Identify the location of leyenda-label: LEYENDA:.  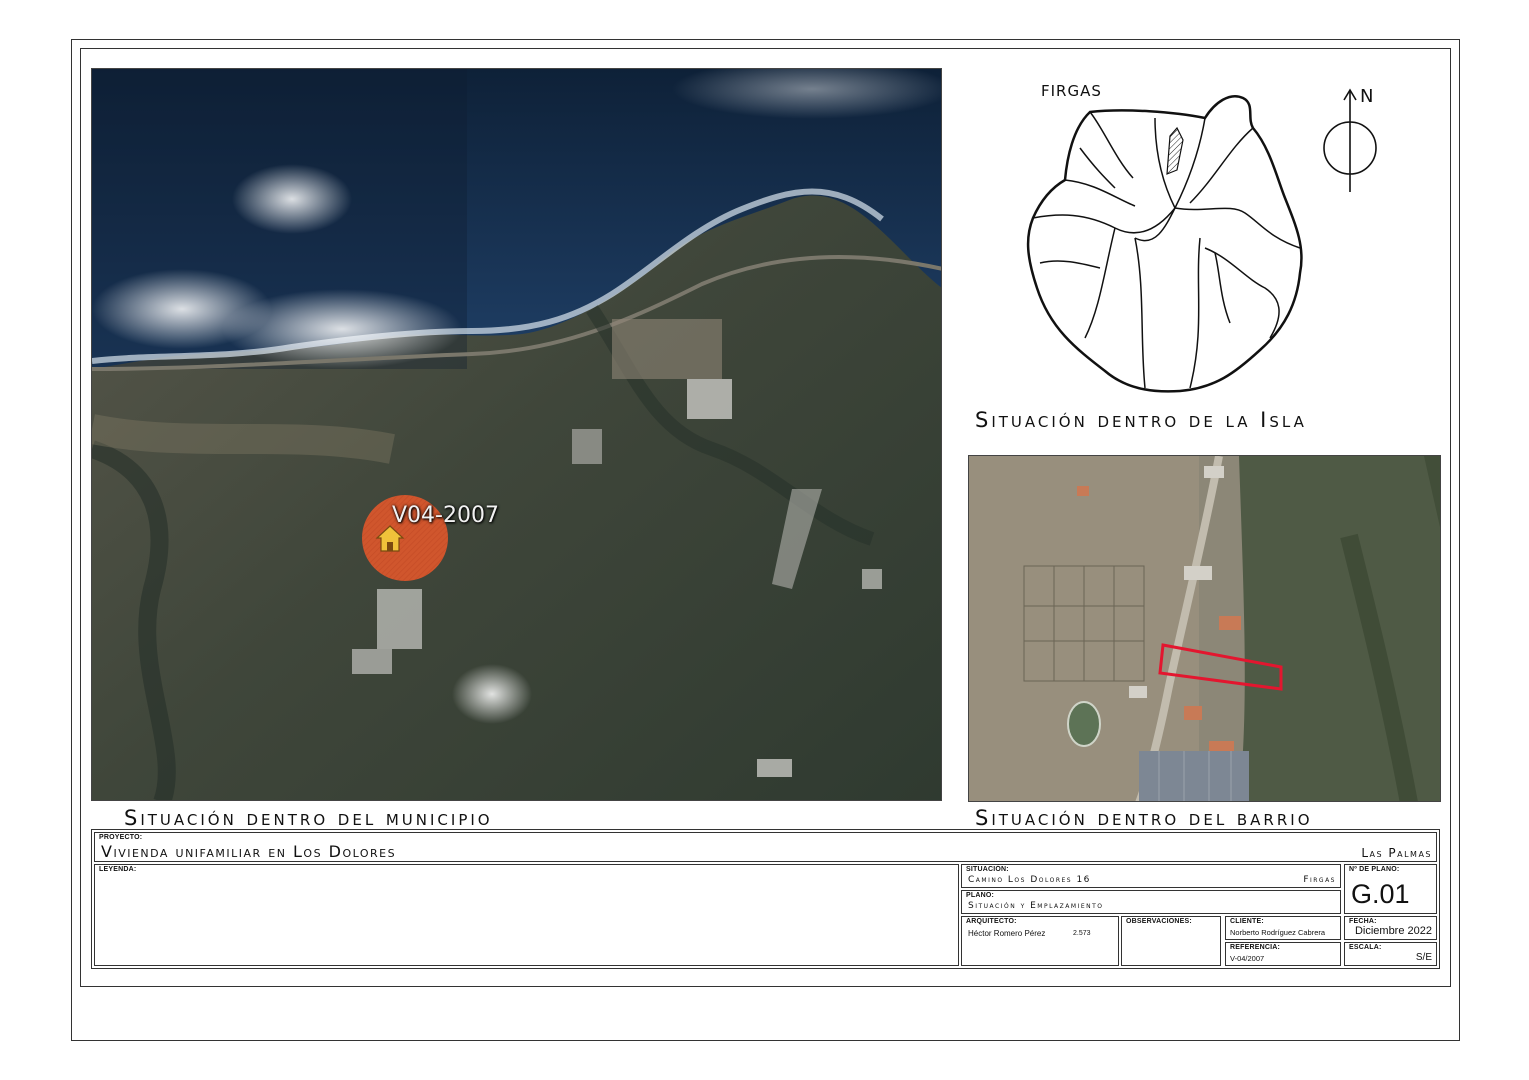
(118, 869).